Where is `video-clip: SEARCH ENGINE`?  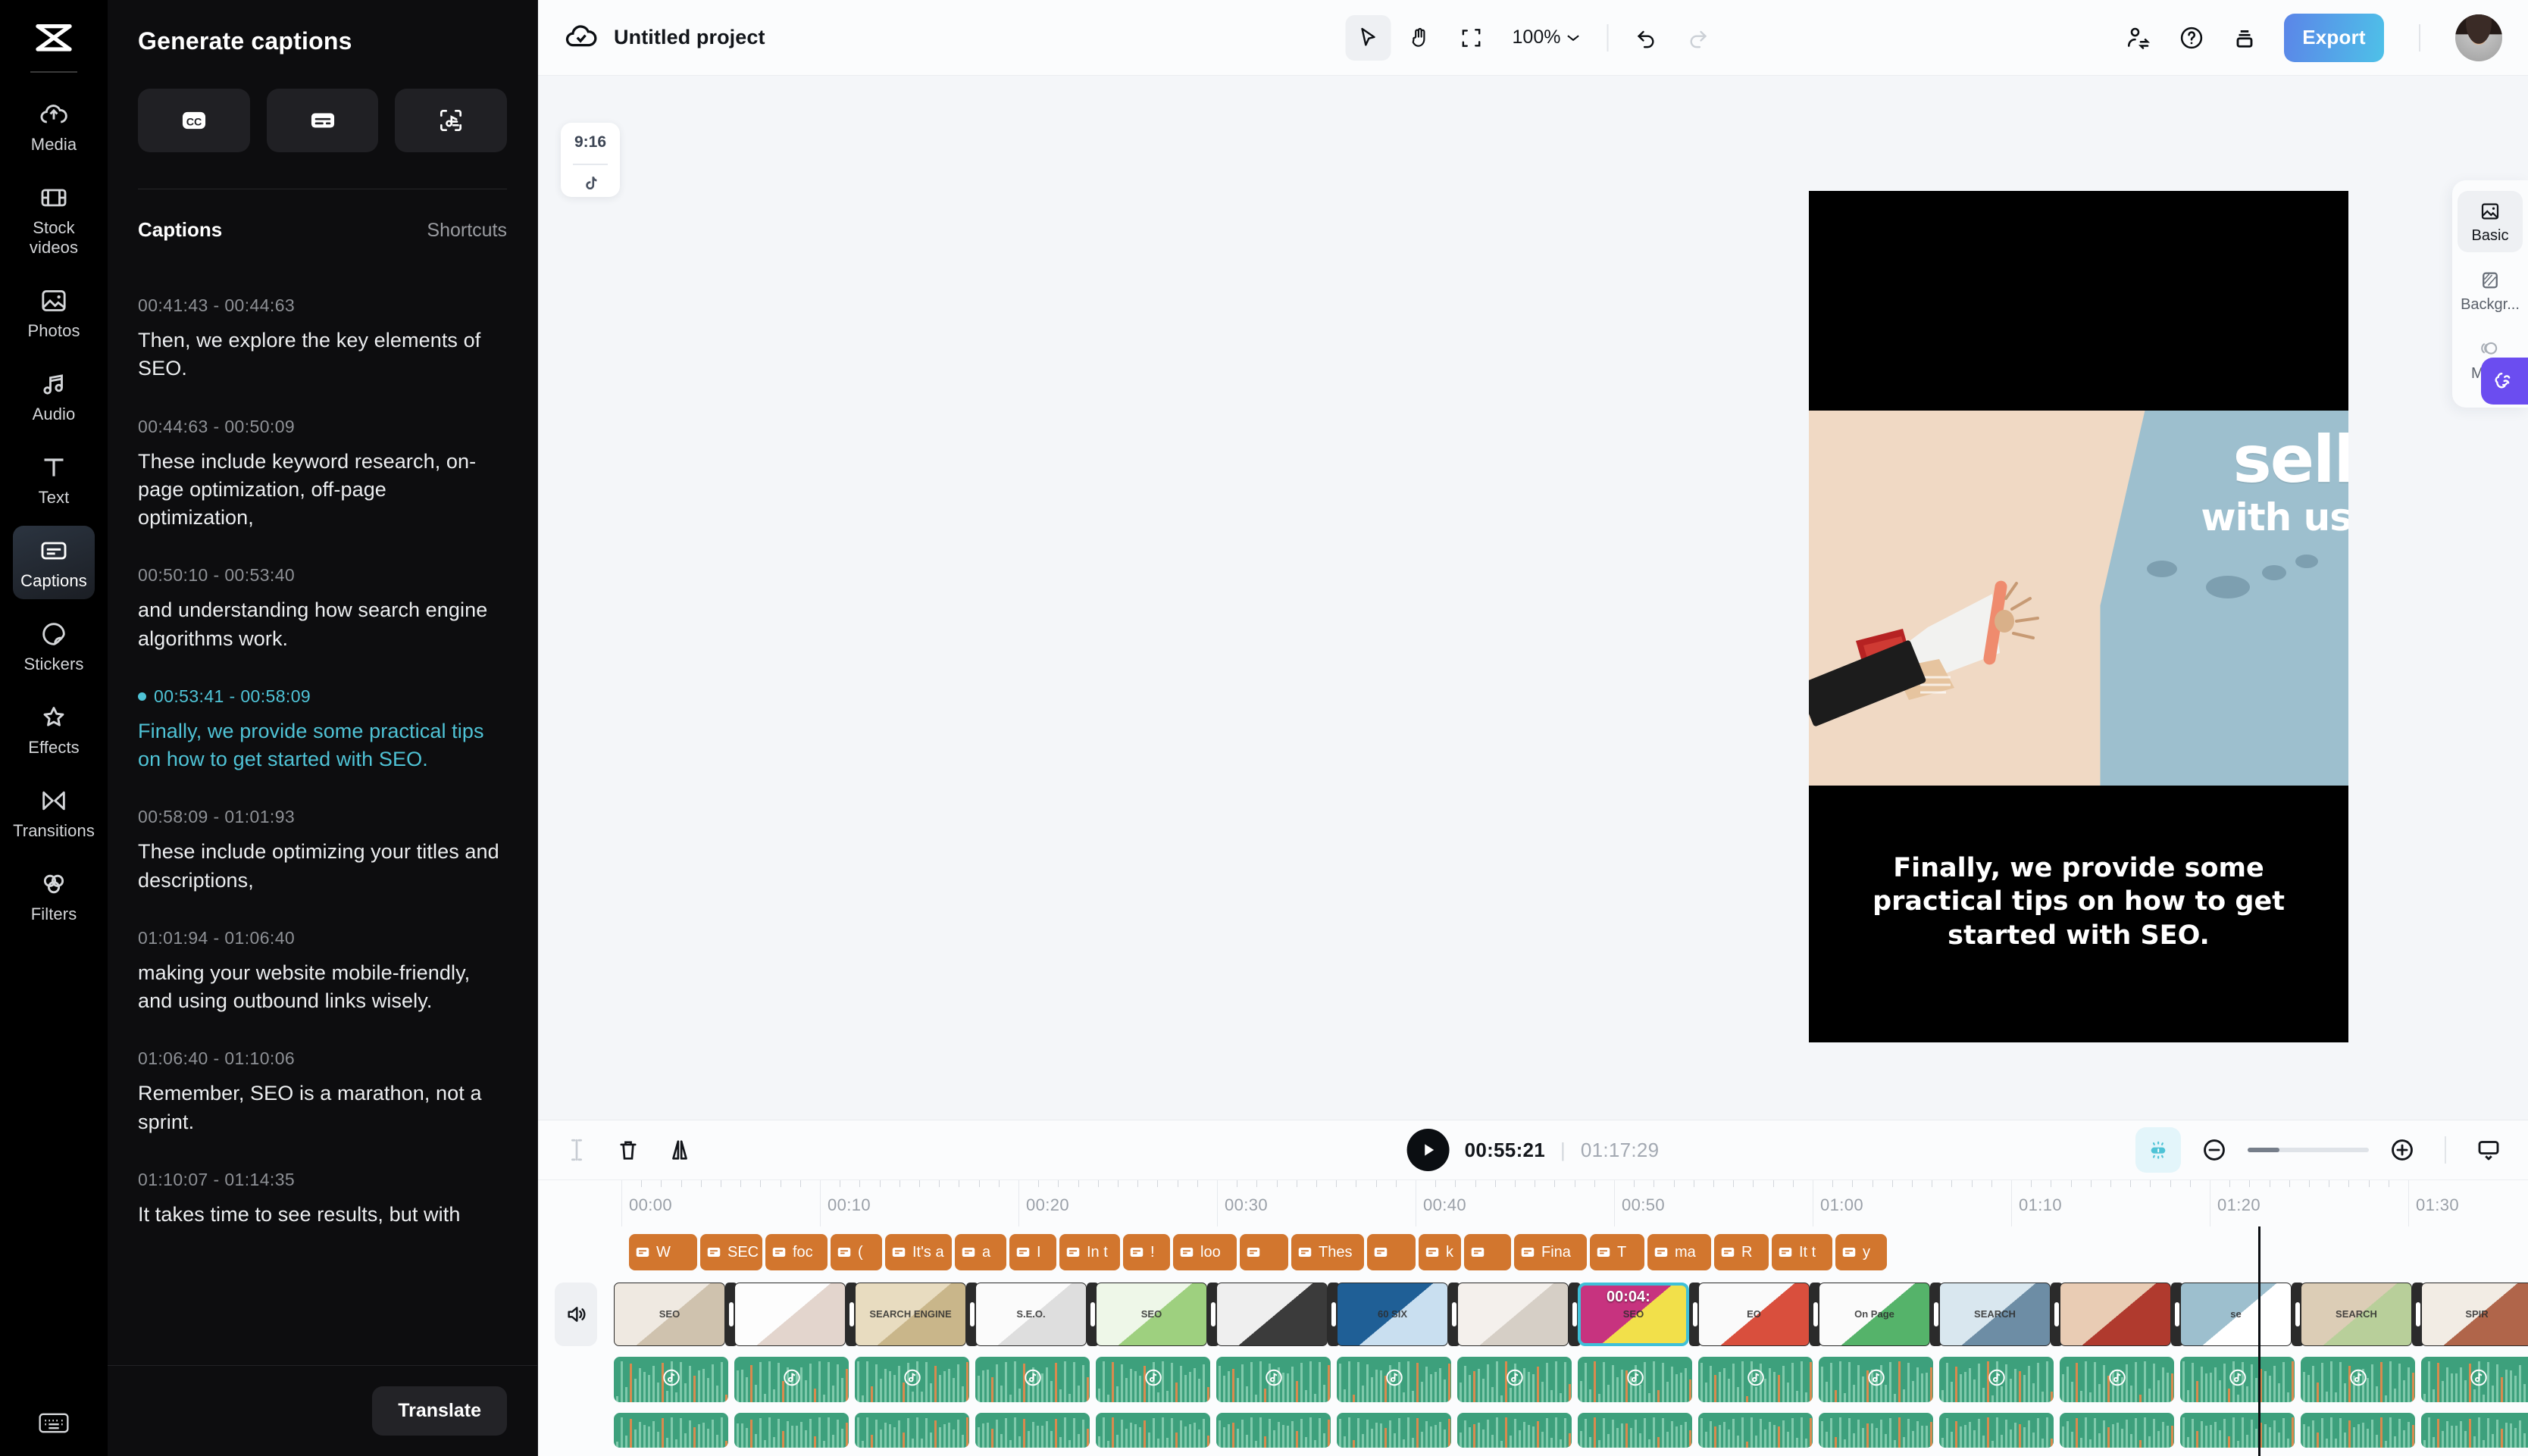
video-clip: SEARCH ENGINE is located at coordinates (910, 1314).